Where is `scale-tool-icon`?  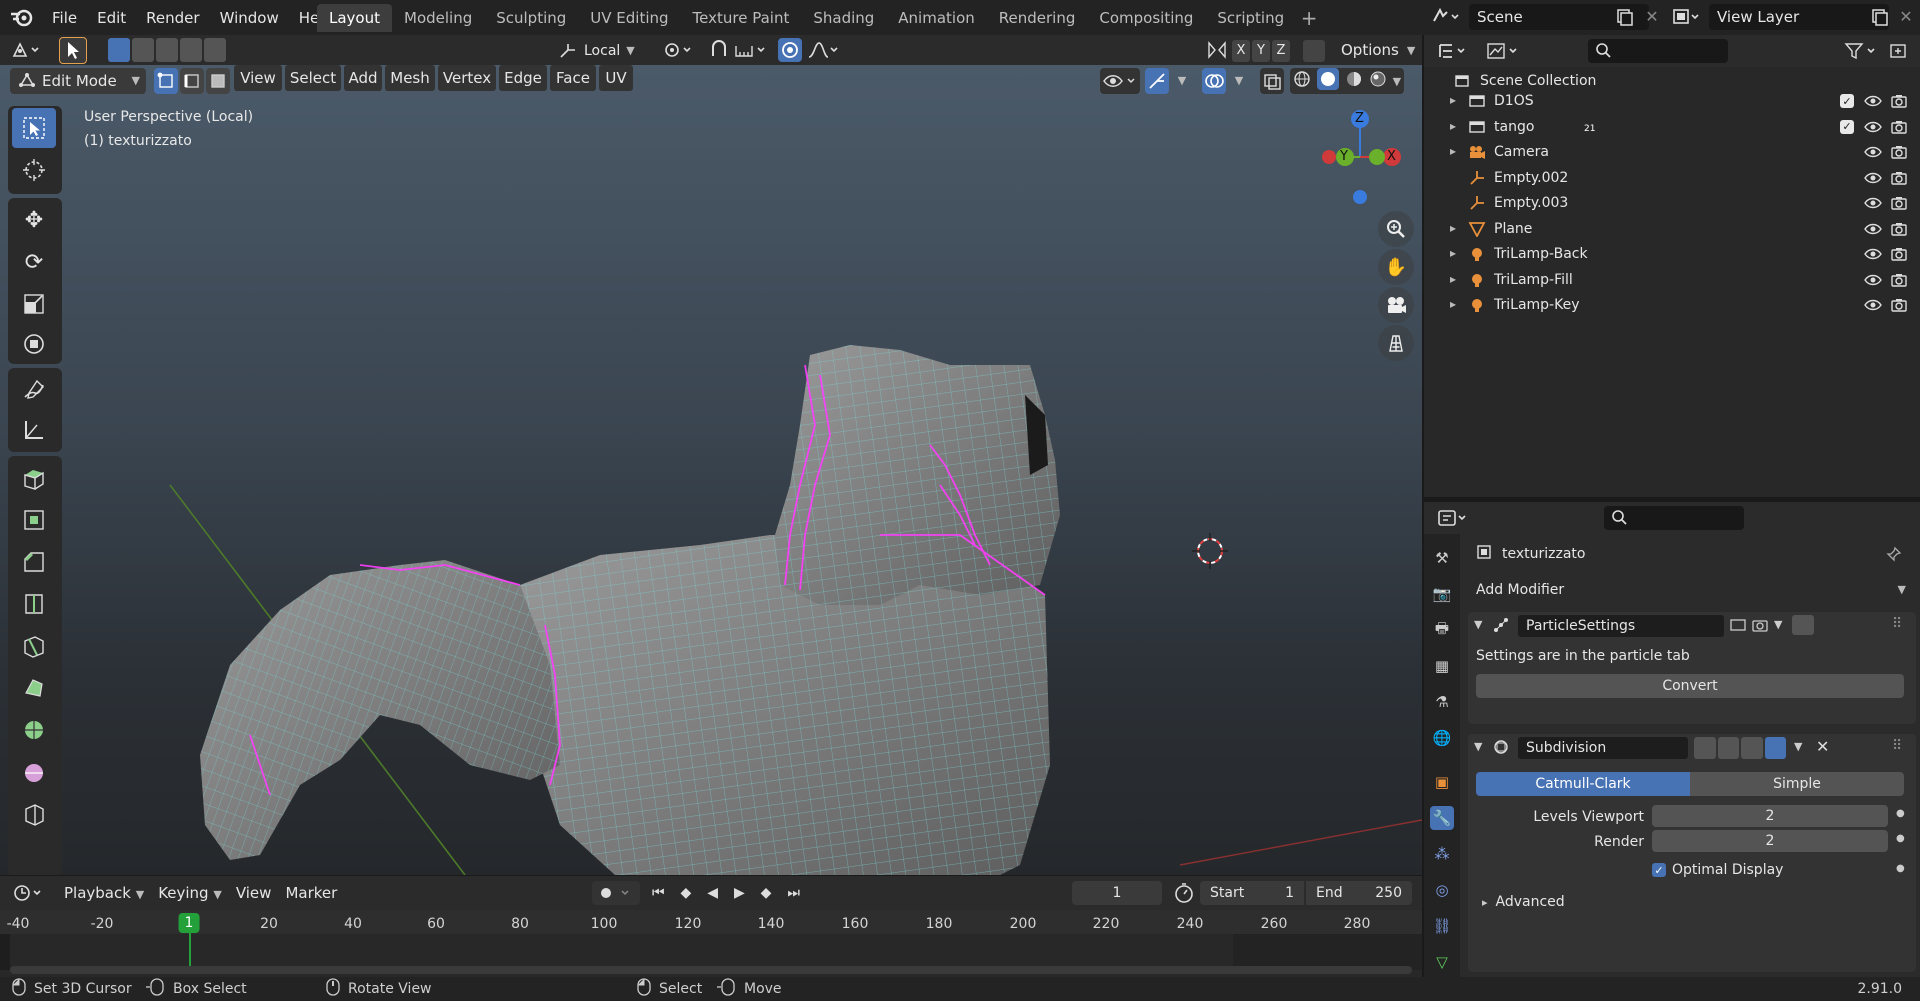 scale-tool-icon is located at coordinates (34, 304).